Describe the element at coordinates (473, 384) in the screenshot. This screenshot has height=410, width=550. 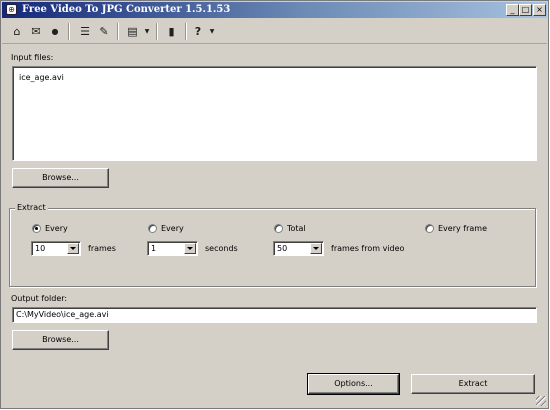
I see `extract-button: Extract` at that location.